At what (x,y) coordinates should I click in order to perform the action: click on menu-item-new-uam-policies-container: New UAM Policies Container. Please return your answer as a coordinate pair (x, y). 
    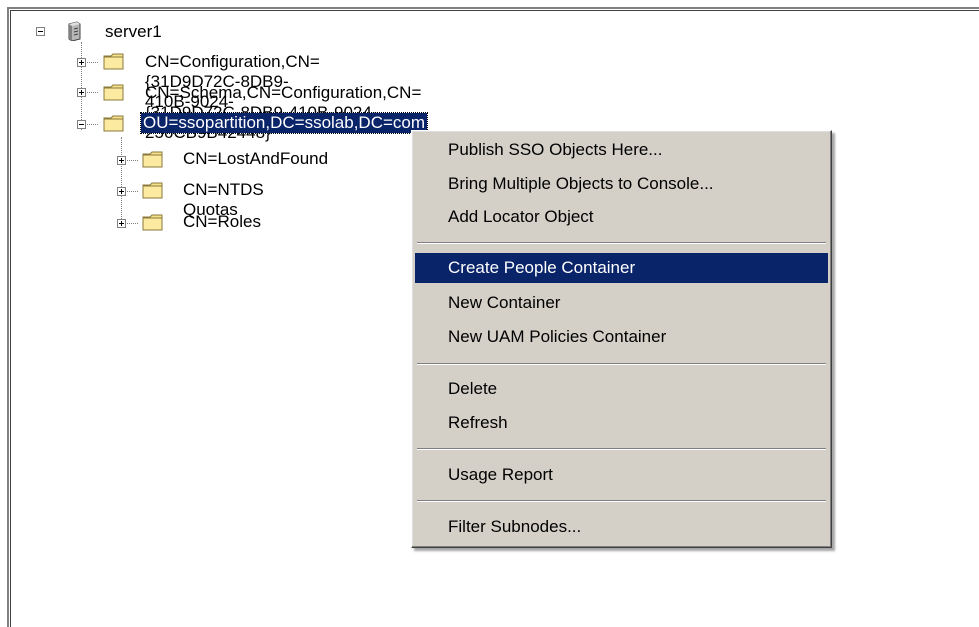
    Looking at the image, I should click on (621, 337).